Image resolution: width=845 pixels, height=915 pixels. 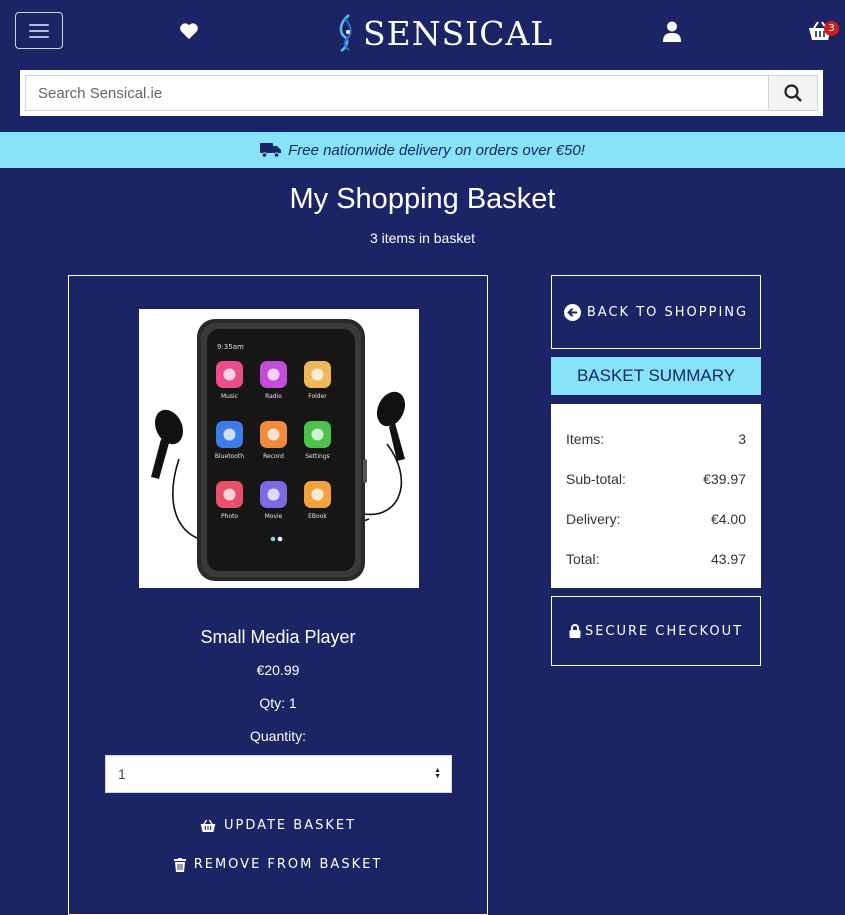 I want to click on product-name: Small Media Player, so click(x=278, y=637).